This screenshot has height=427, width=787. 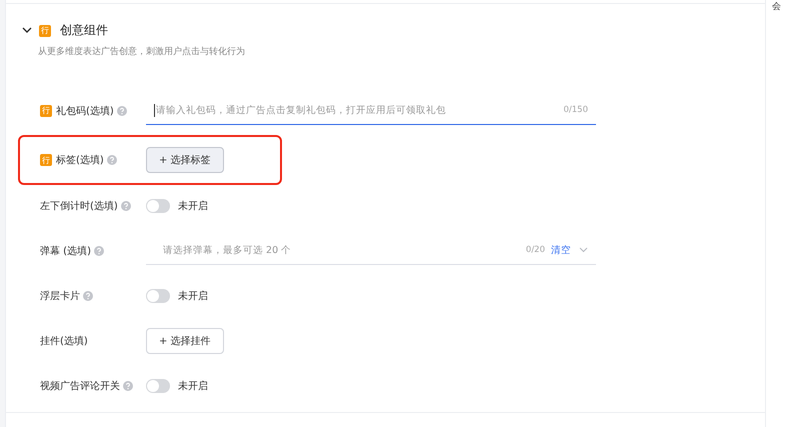 What do you see at coordinates (65, 251) in the screenshot?
I see `field-label: 弹幕 (选填)` at bounding box center [65, 251].